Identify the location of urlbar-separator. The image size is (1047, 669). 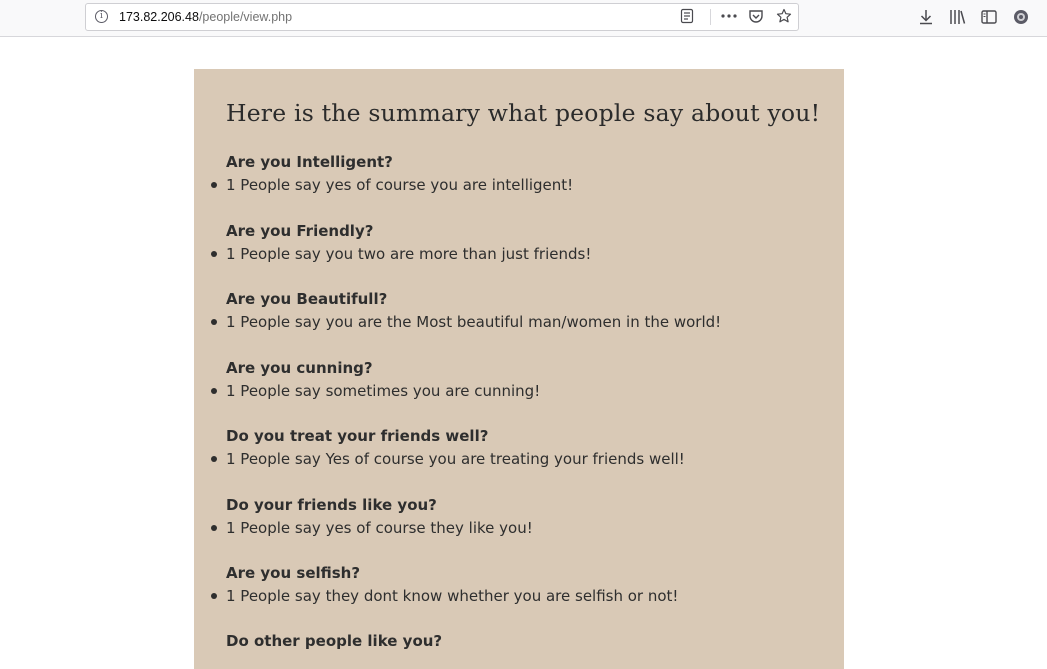
(710, 17).